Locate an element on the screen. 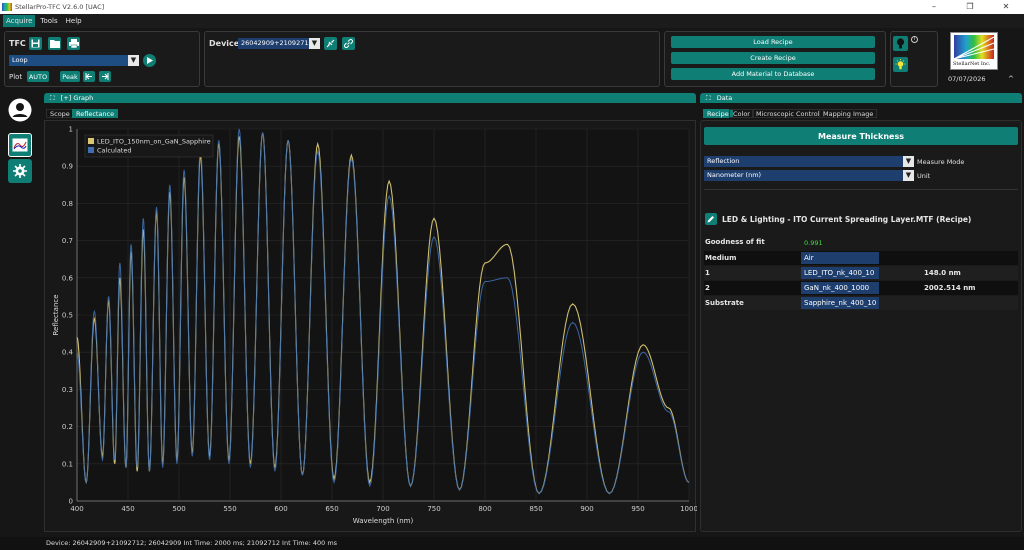  light-panel: i is located at coordinates (914, 59).